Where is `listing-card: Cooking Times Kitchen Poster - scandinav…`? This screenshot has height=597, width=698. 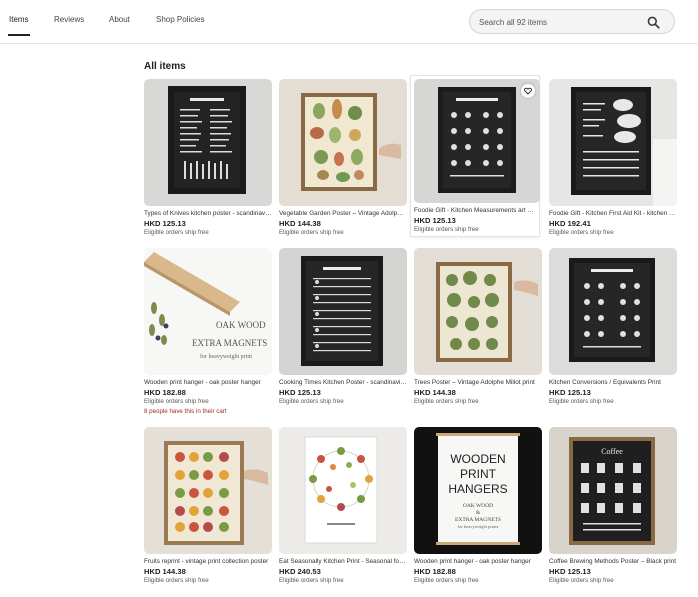 listing-card: Cooking Times Kitchen Poster - scandinav… is located at coordinates (343, 328).